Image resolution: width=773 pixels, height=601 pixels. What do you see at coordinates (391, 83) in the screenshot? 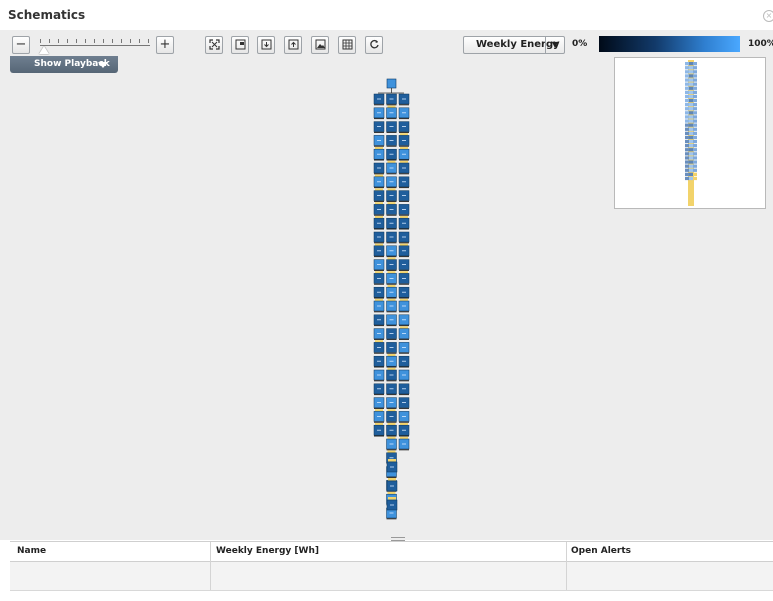
I see `gateway-icon` at bounding box center [391, 83].